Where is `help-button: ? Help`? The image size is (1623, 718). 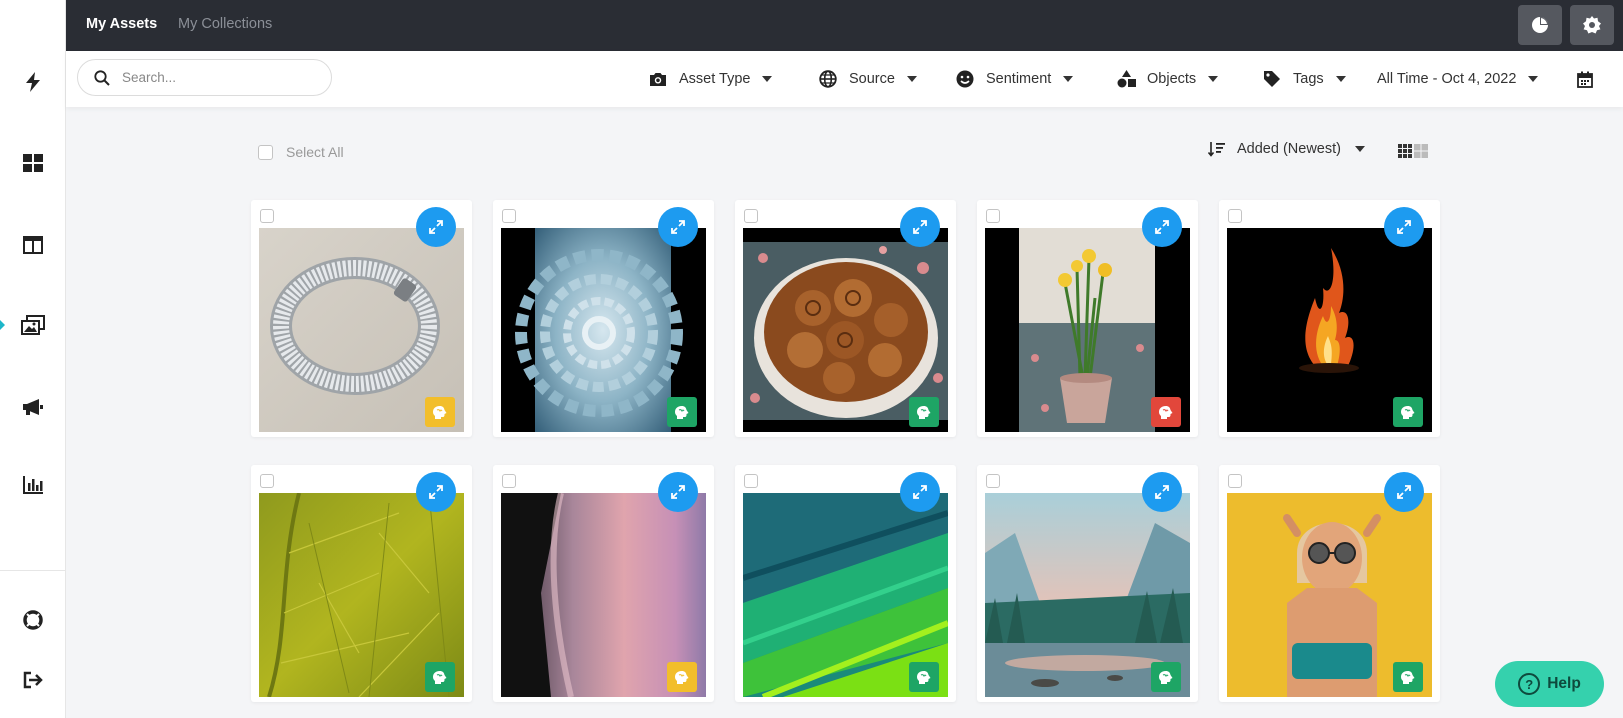
help-button: ? Help is located at coordinates (1549, 684).